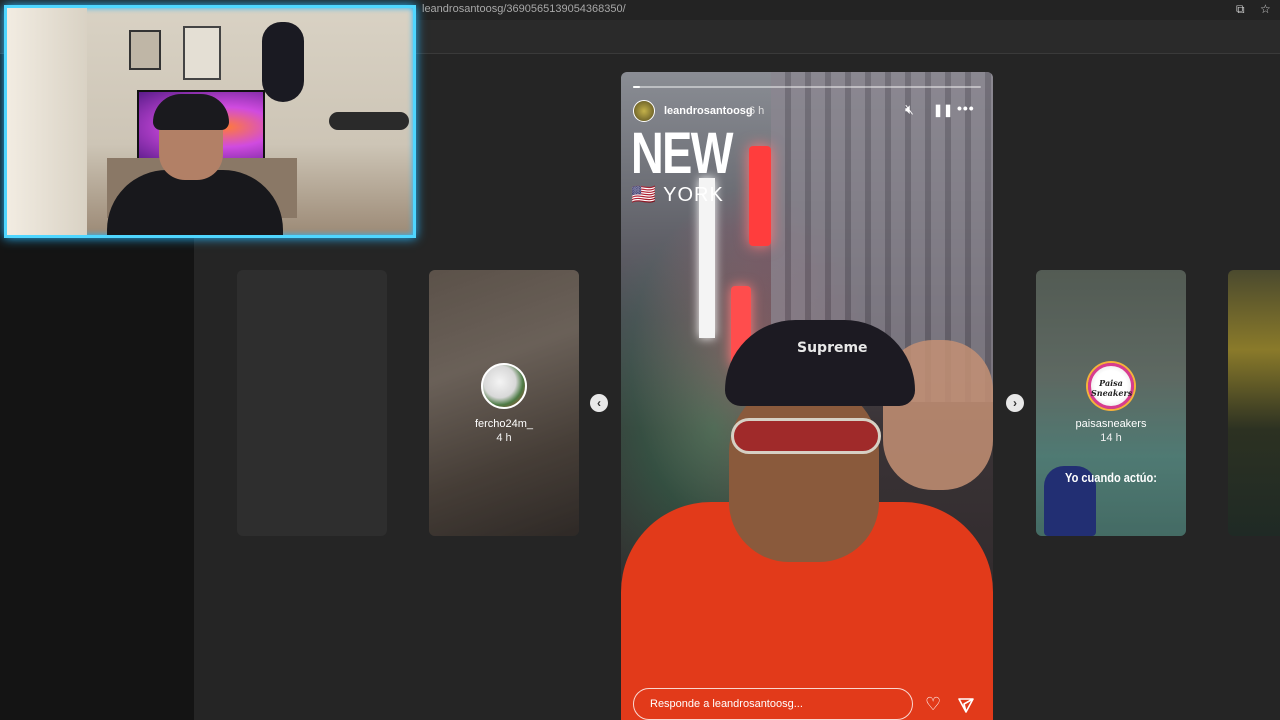 The height and width of the screenshot is (720, 1280). I want to click on person-cap-image, so click(820, 363).